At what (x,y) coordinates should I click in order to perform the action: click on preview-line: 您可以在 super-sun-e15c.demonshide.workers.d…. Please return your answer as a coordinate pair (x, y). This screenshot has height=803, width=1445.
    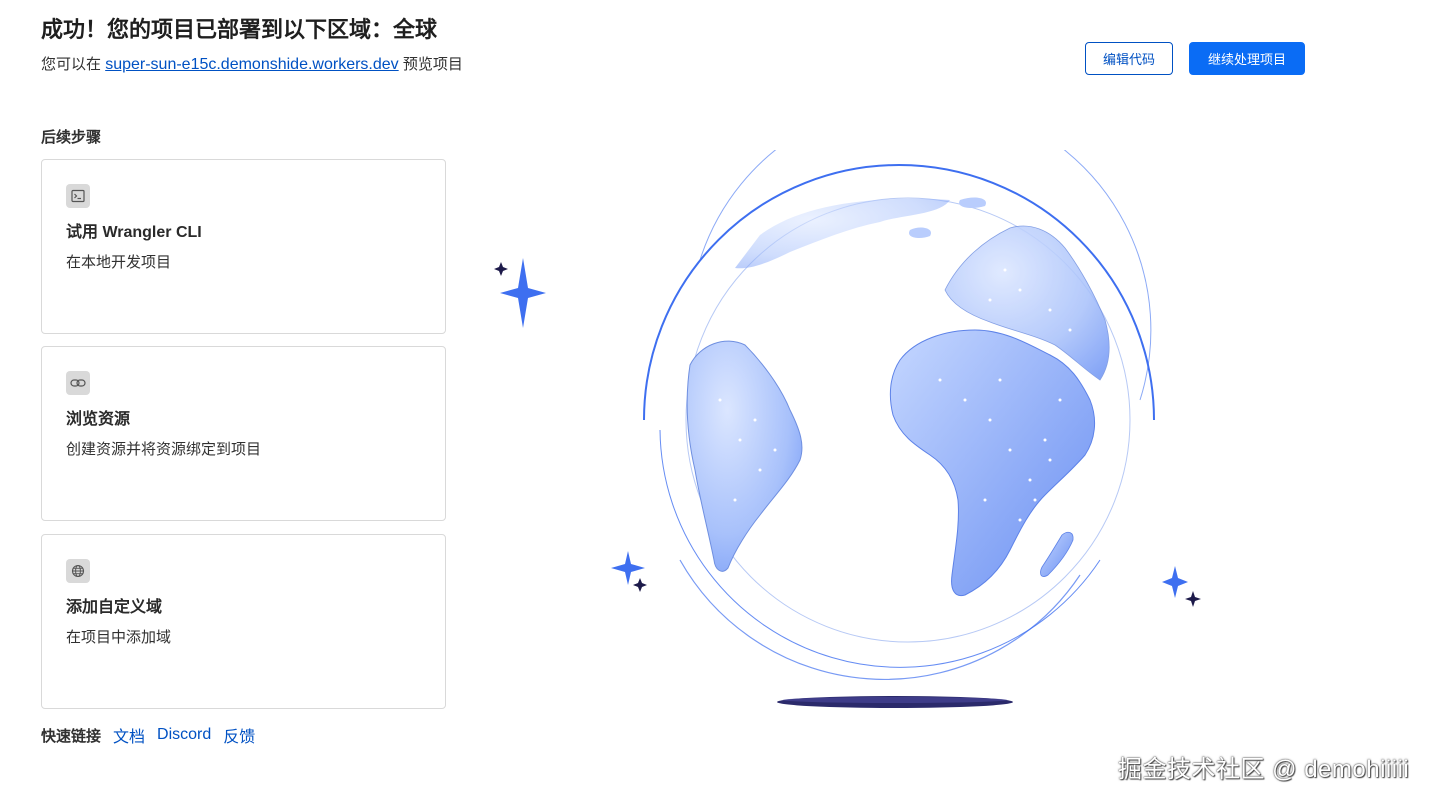
    Looking at the image, I should click on (252, 63).